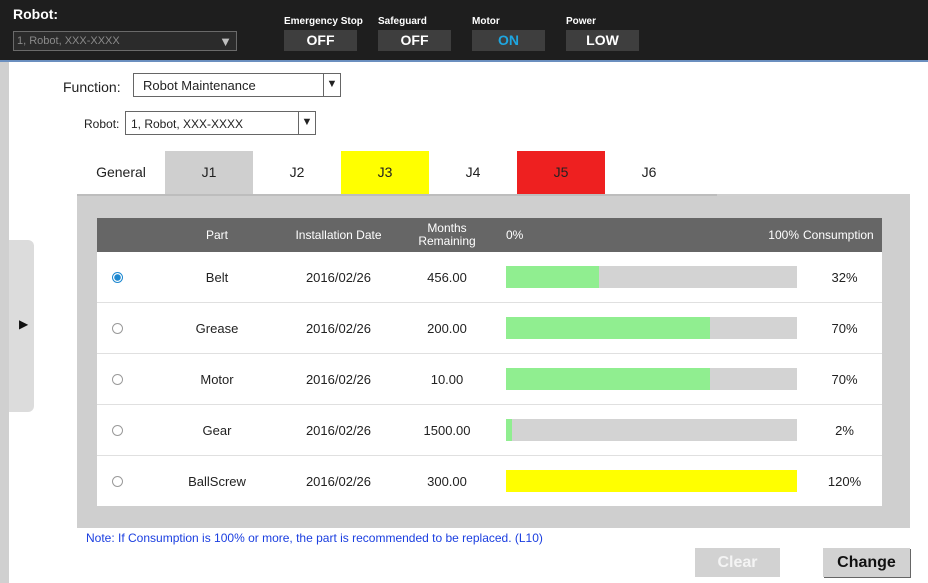 The height and width of the screenshot is (583, 928). I want to click on drawer-toggle: ▶, so click(21, 326).